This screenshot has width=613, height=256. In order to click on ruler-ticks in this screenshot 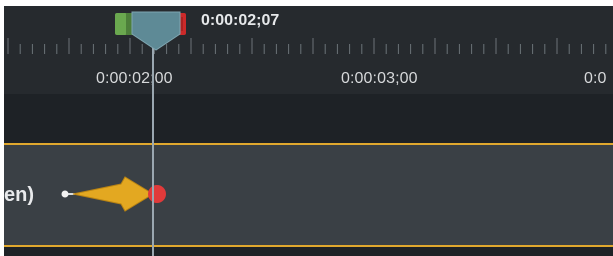, I will do `click(308, 47)`.